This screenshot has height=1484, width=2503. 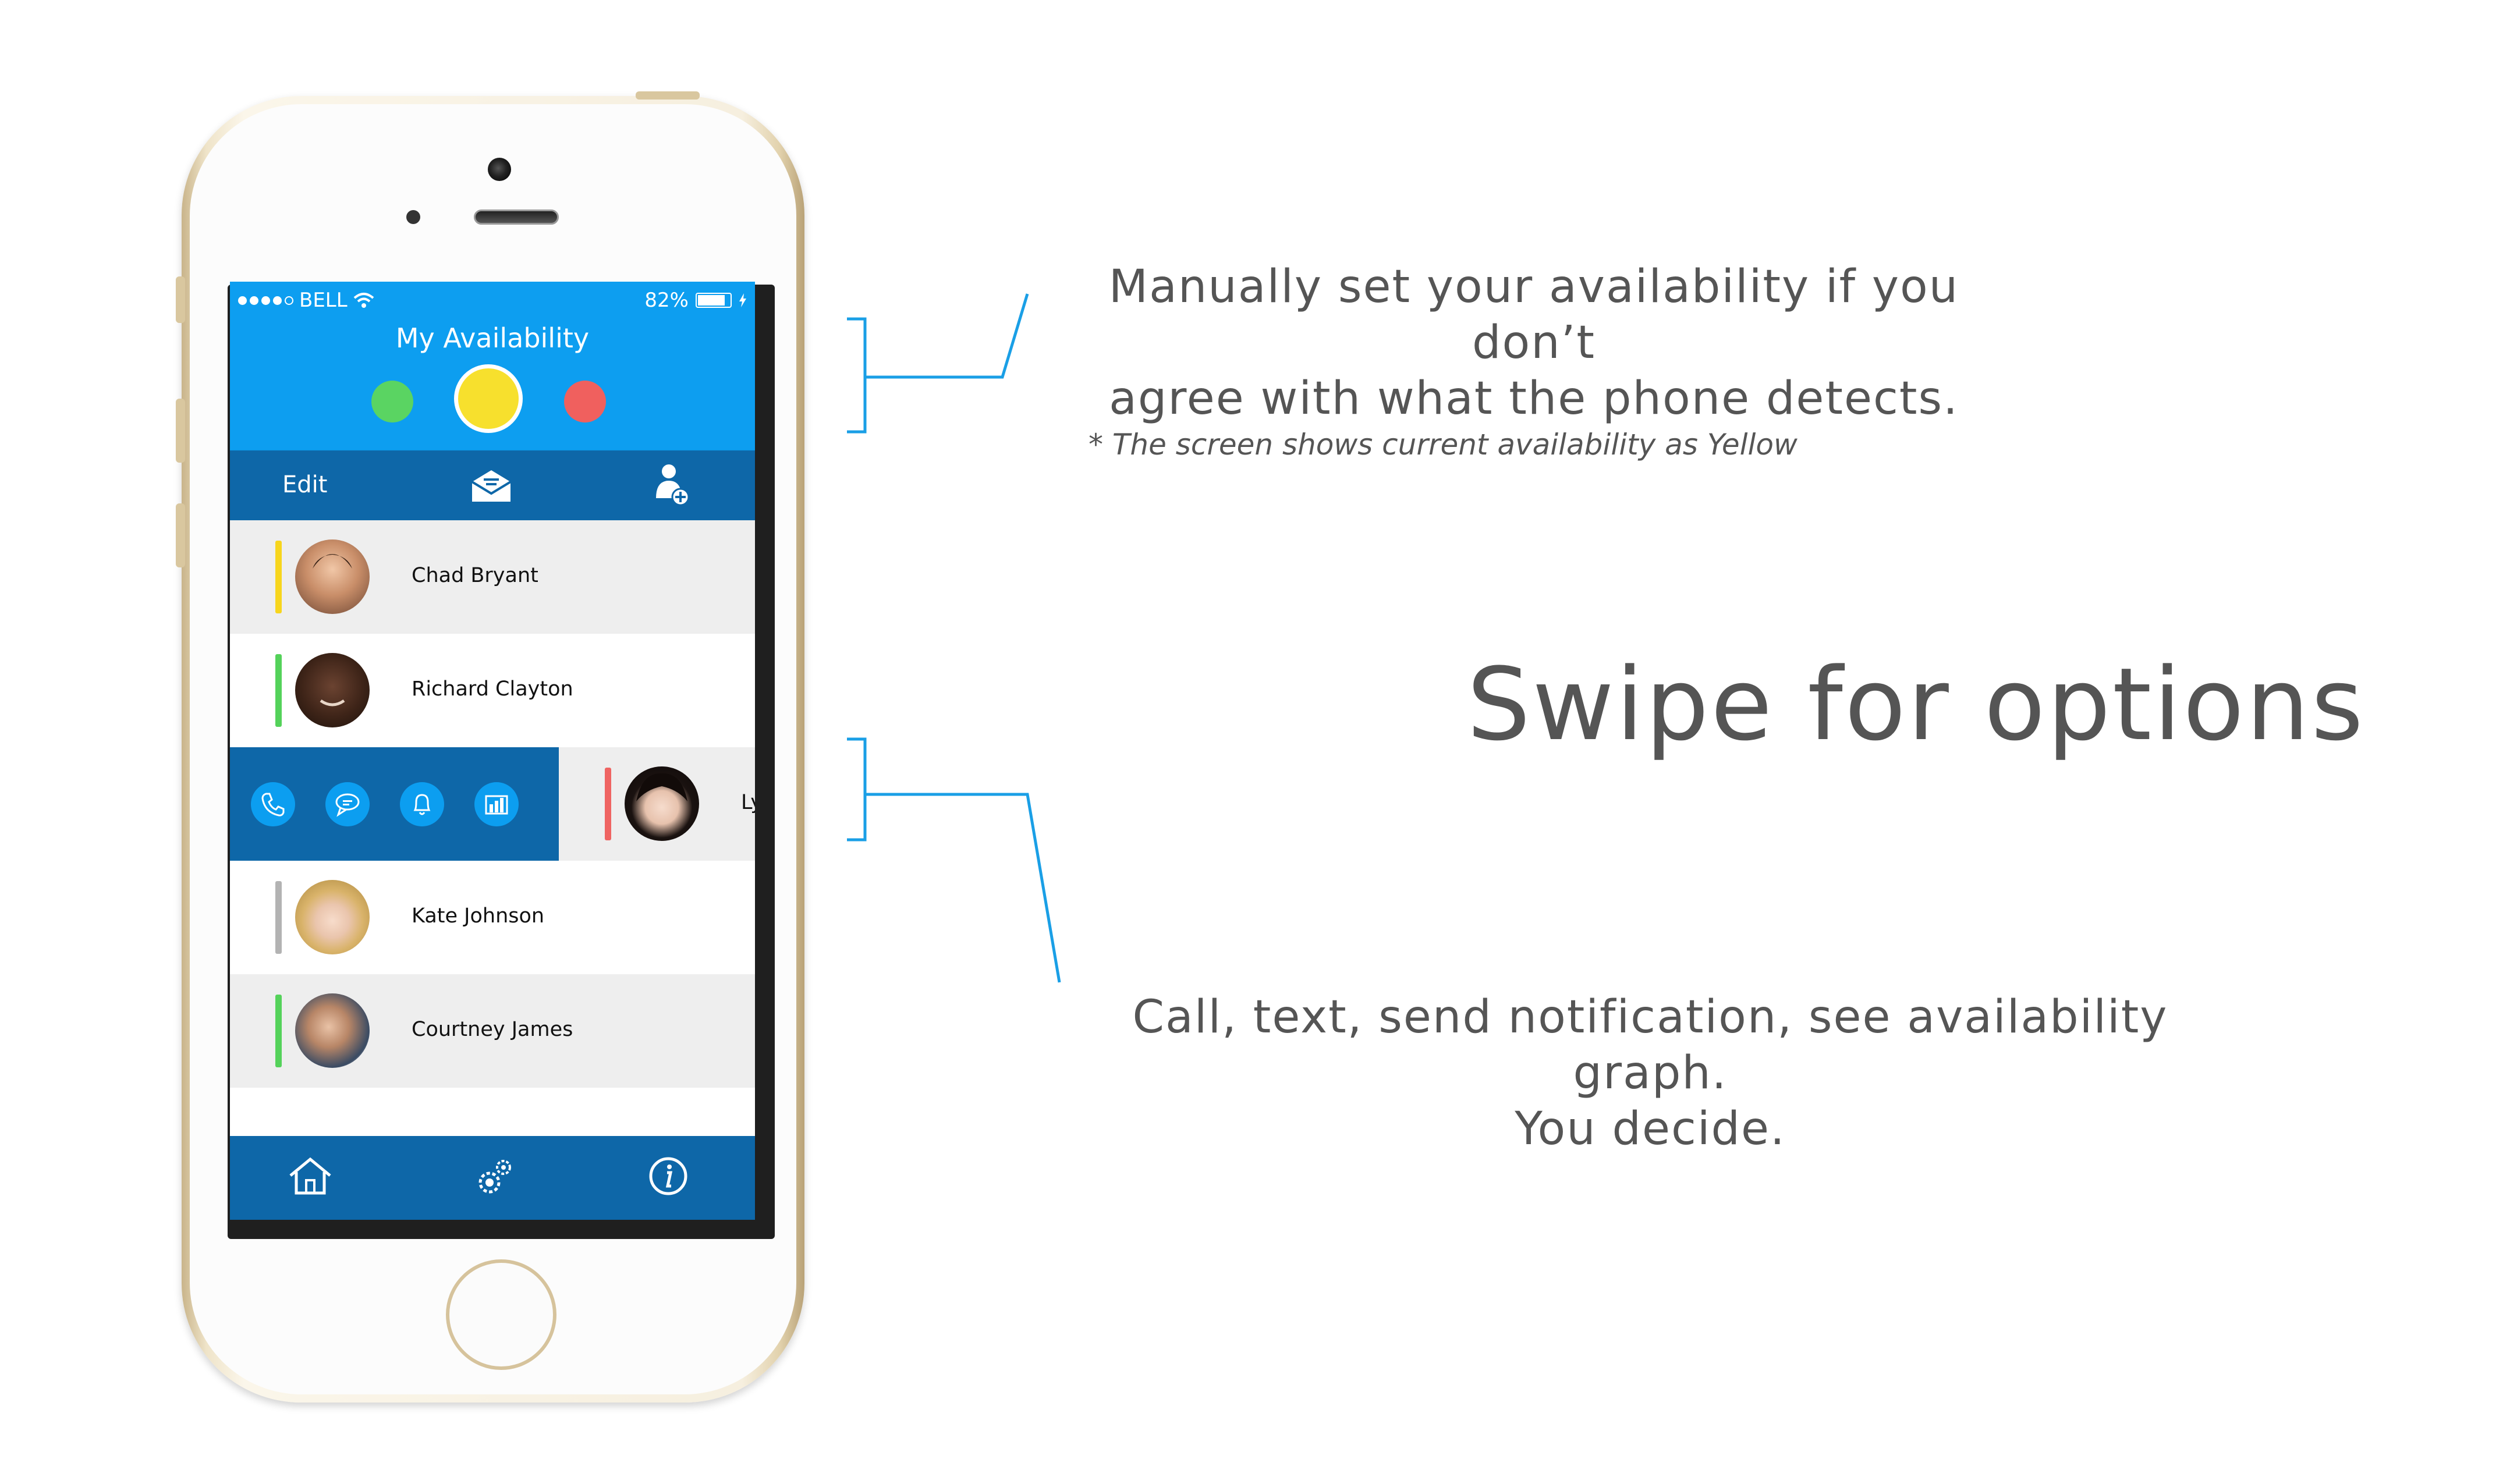 I want to click on options-leader, so click(x=963, y=888).